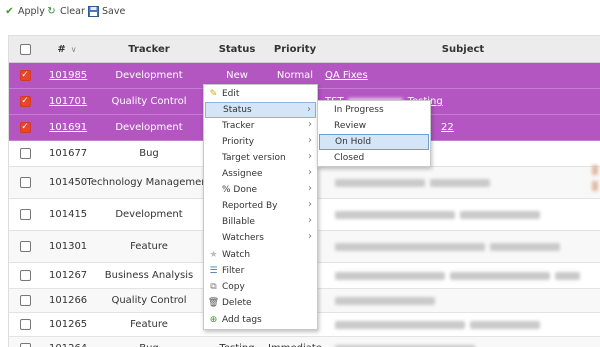  What do you see at coordinates (67, 153) in the screenshot?
I see `issue-id-link: 101677` at bounding box center [67, 153].